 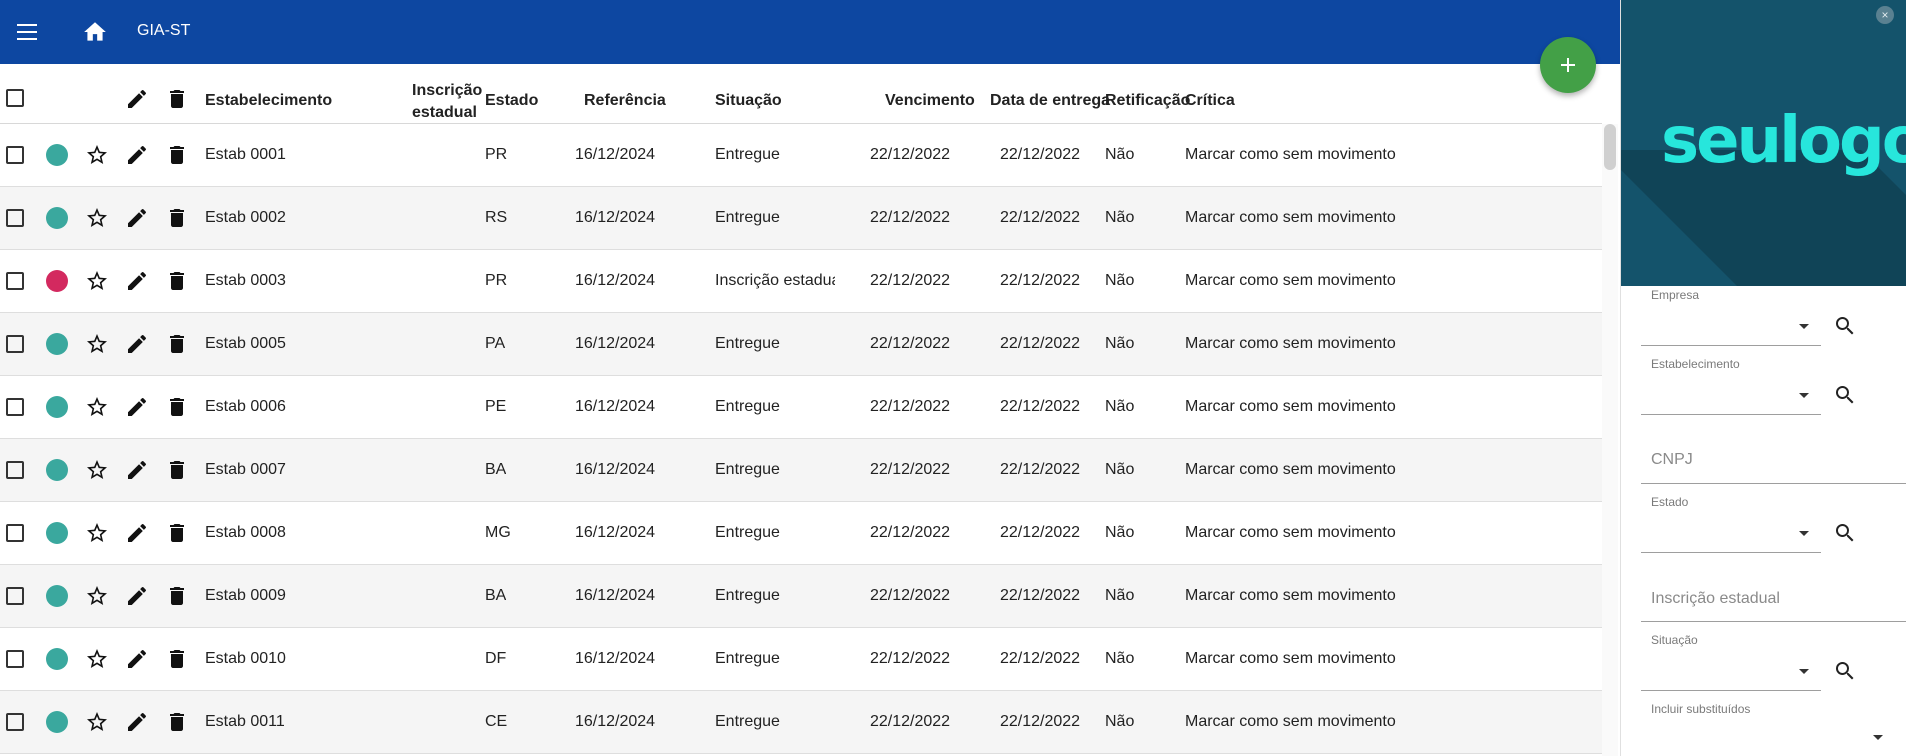 I want to click on cnpj-input, so click(x=1766, y=460).